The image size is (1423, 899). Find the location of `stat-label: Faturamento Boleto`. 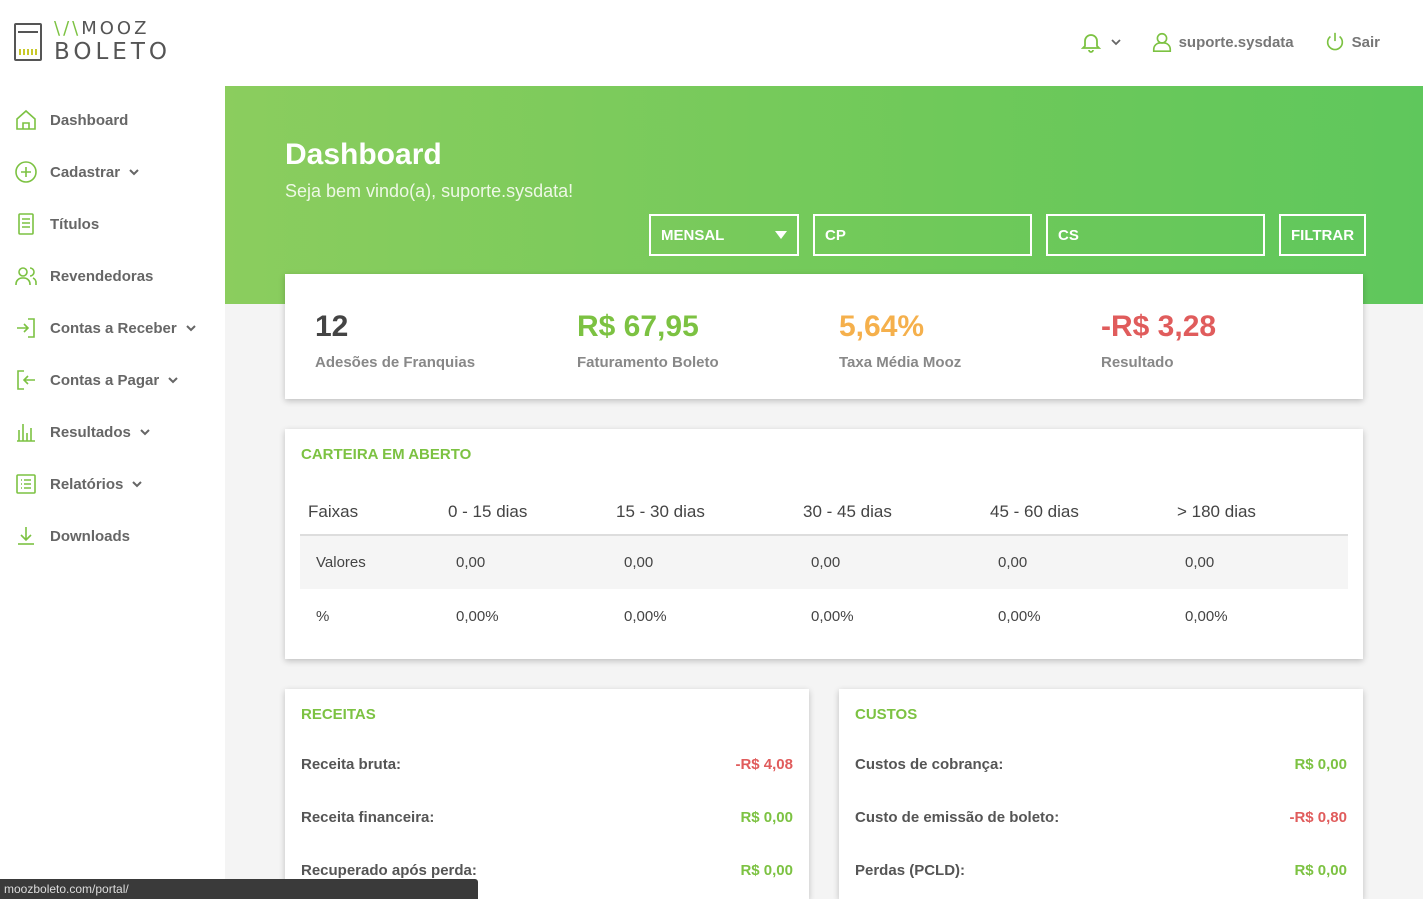

stat-label: Faturamento Boleto is located at coordinates (648, 362).